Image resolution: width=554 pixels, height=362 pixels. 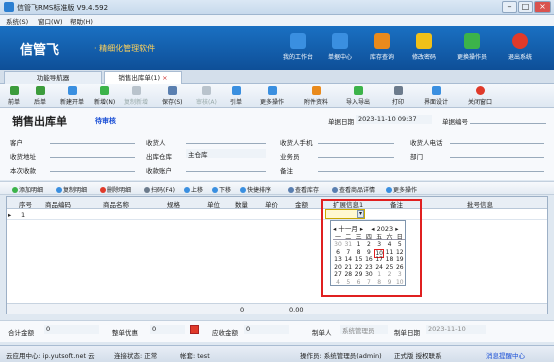 I want to click on workbench-button: 我的工作台, so click(x=298, y=47).